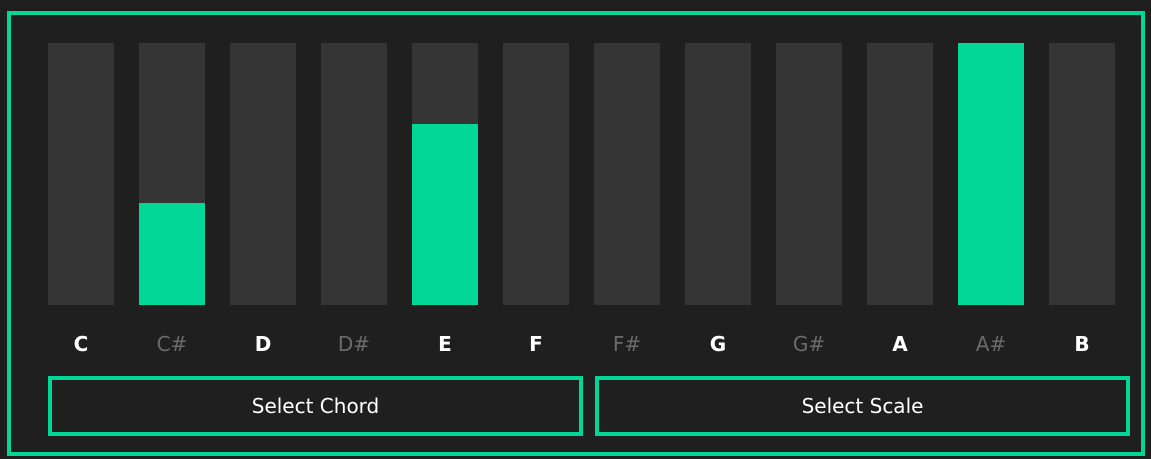  What do you see at coordinates (718, 174) in the screenshot?
I see `note-bar-g` at bounding box center [718, 174].